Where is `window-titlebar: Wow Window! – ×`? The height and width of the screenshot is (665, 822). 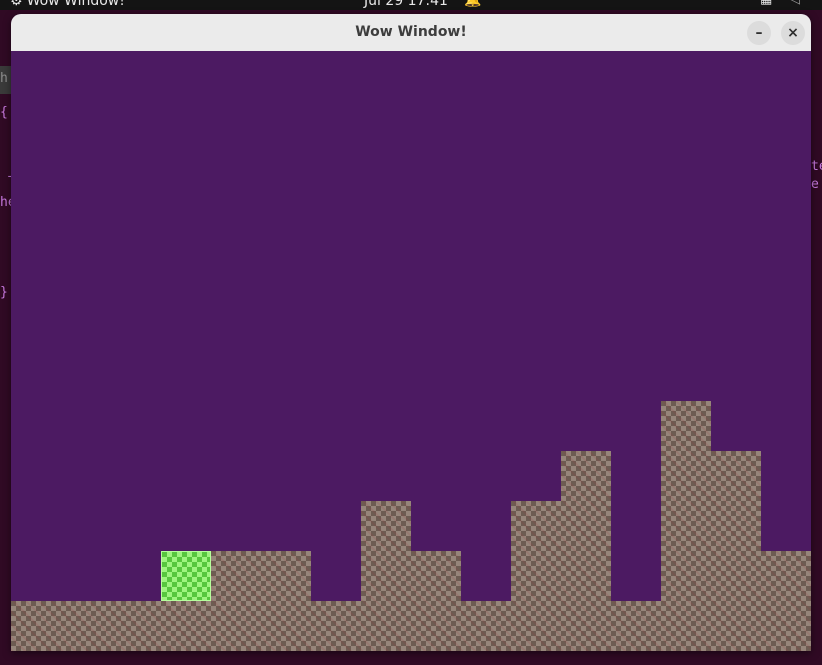
window-titlebar: Wow Window! – × is located at coordinates (411, 33).